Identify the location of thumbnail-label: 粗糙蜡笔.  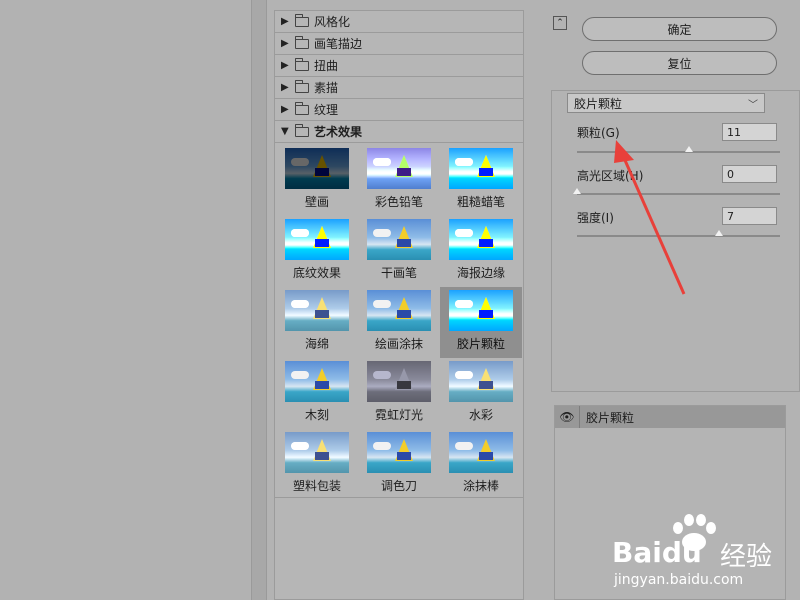
(480, 202).